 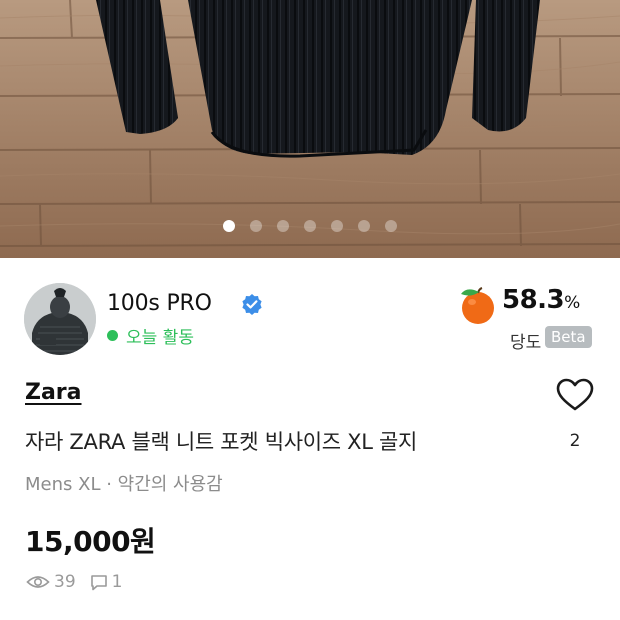 I want to click on comment-count-stat: 1, so click(x=106, y=582).